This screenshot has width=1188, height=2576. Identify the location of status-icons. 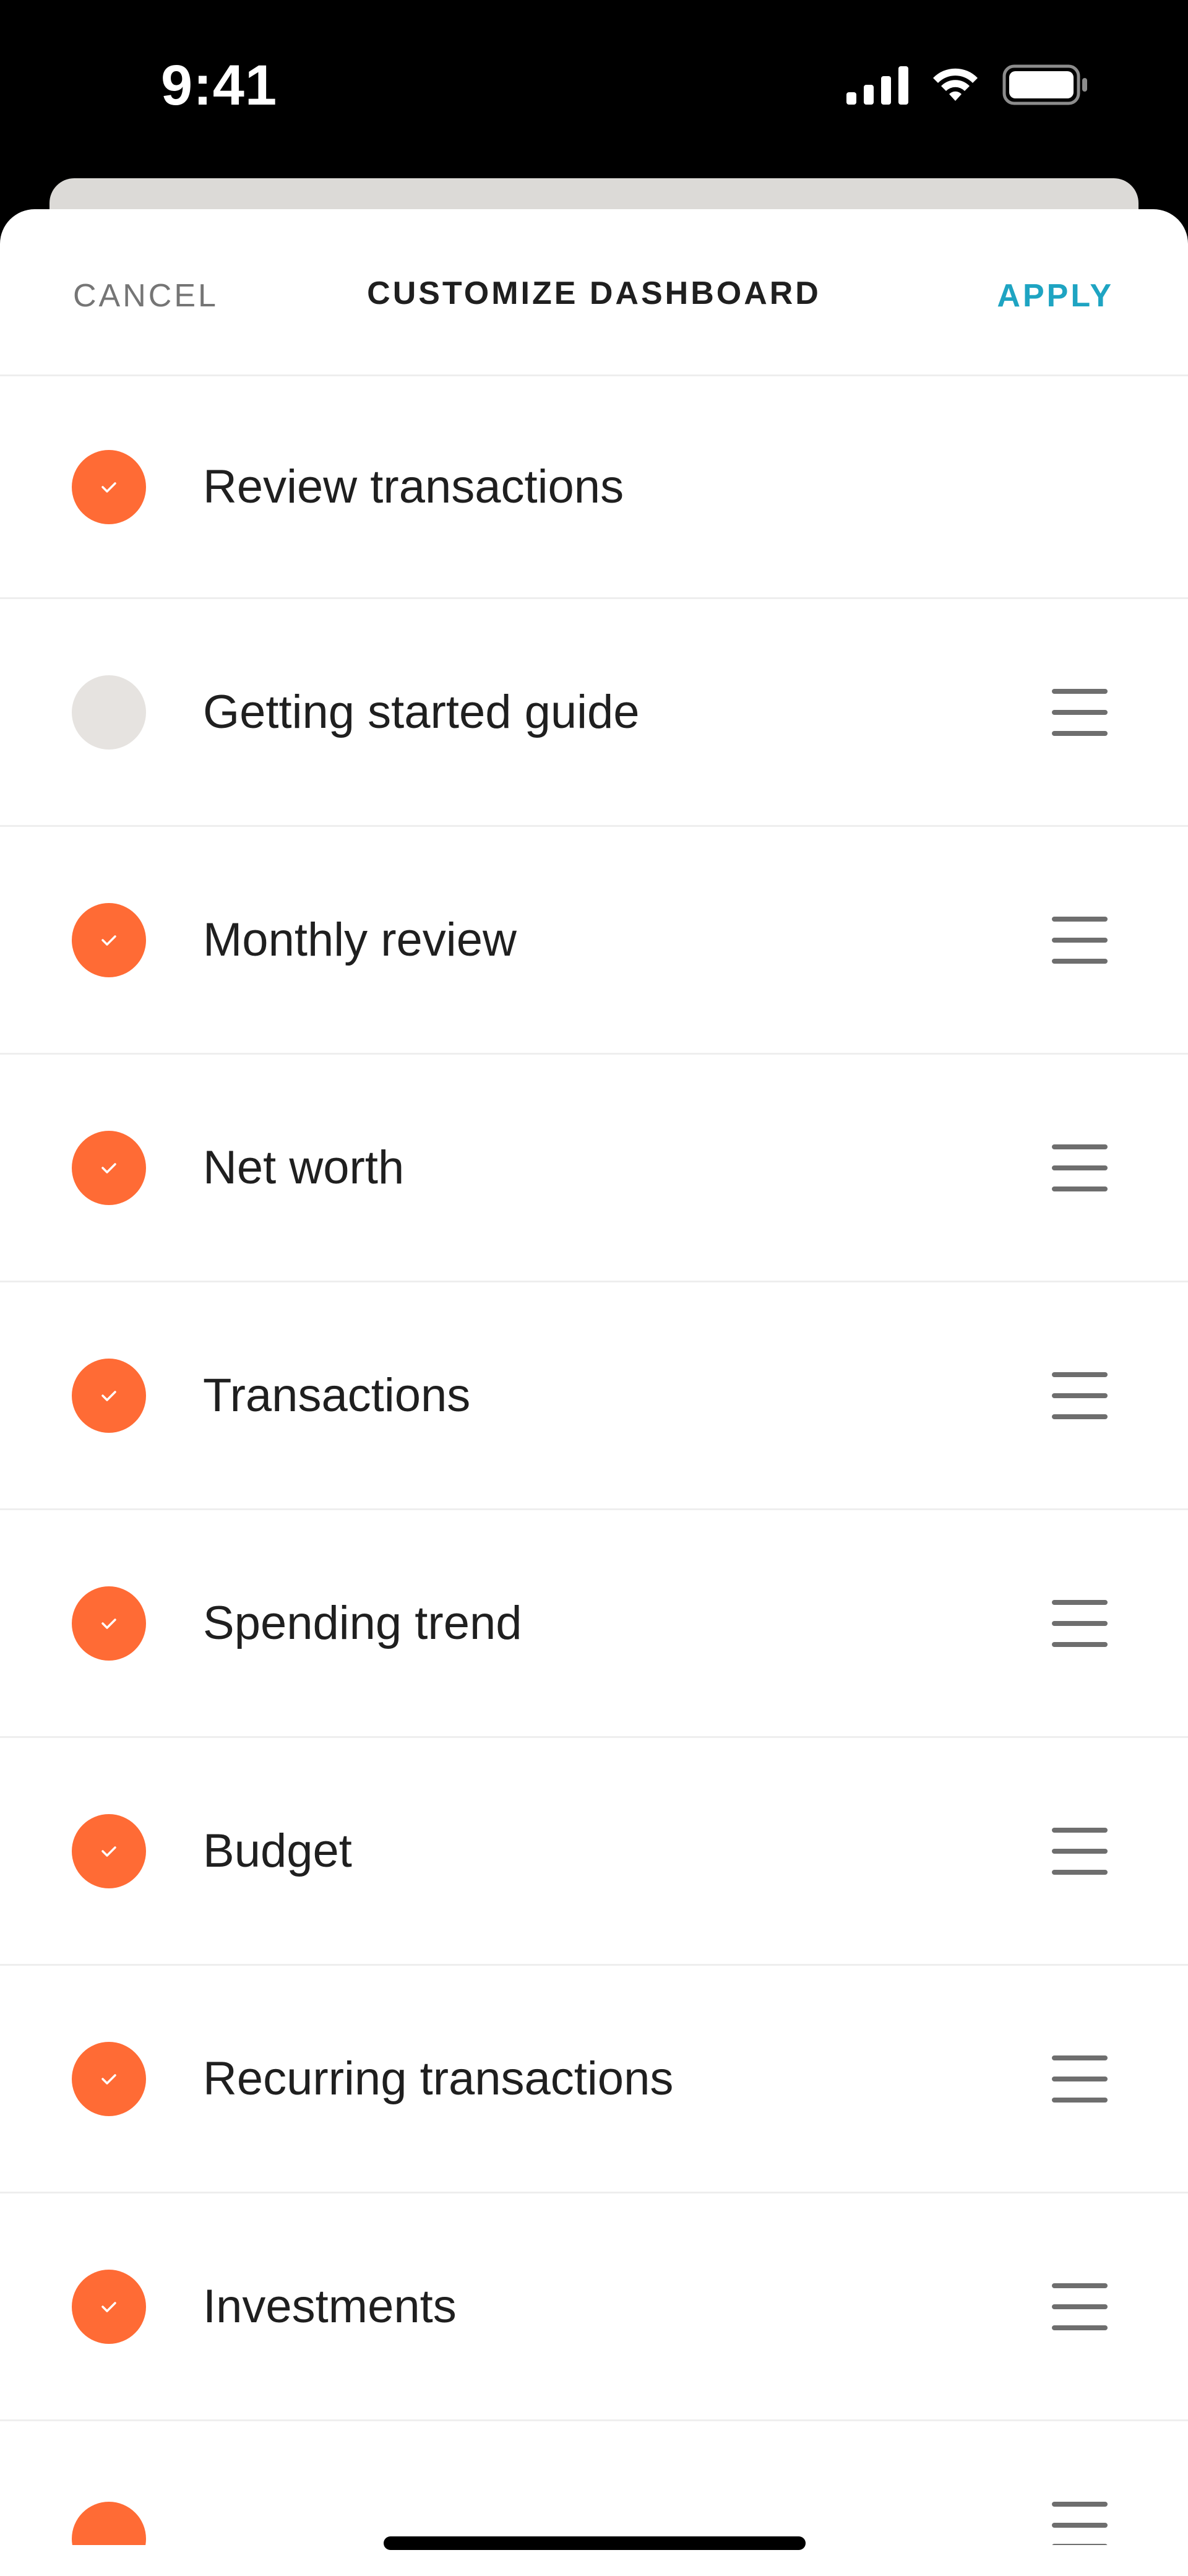
(967, 84).